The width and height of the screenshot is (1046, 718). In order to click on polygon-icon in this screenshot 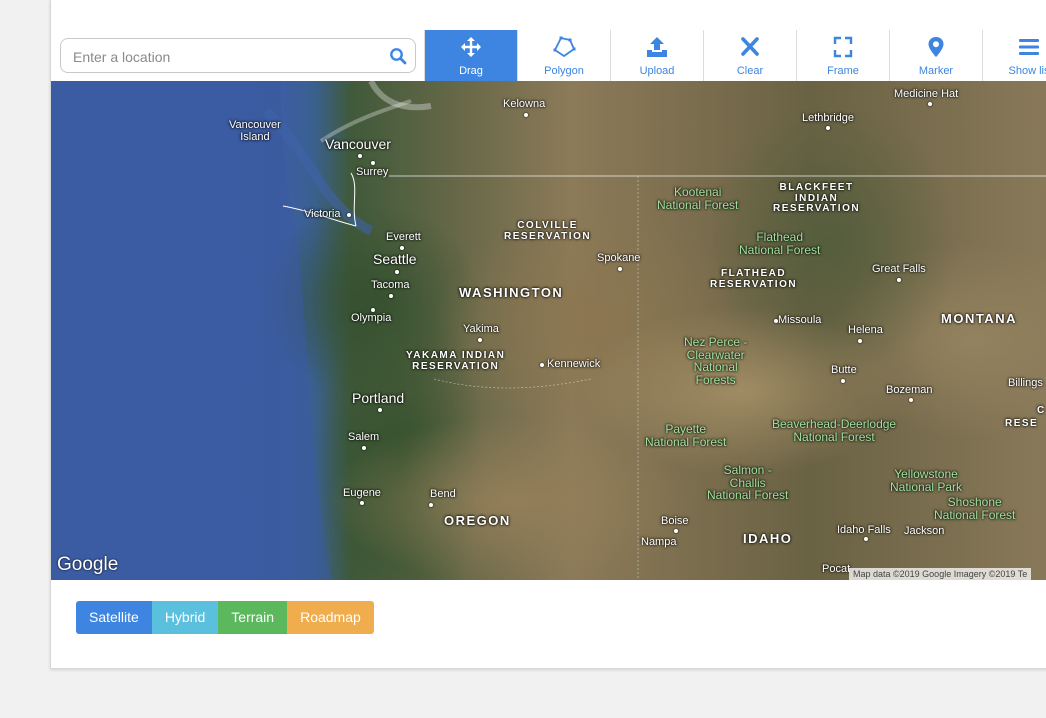, I will do `click(564, 47)`.